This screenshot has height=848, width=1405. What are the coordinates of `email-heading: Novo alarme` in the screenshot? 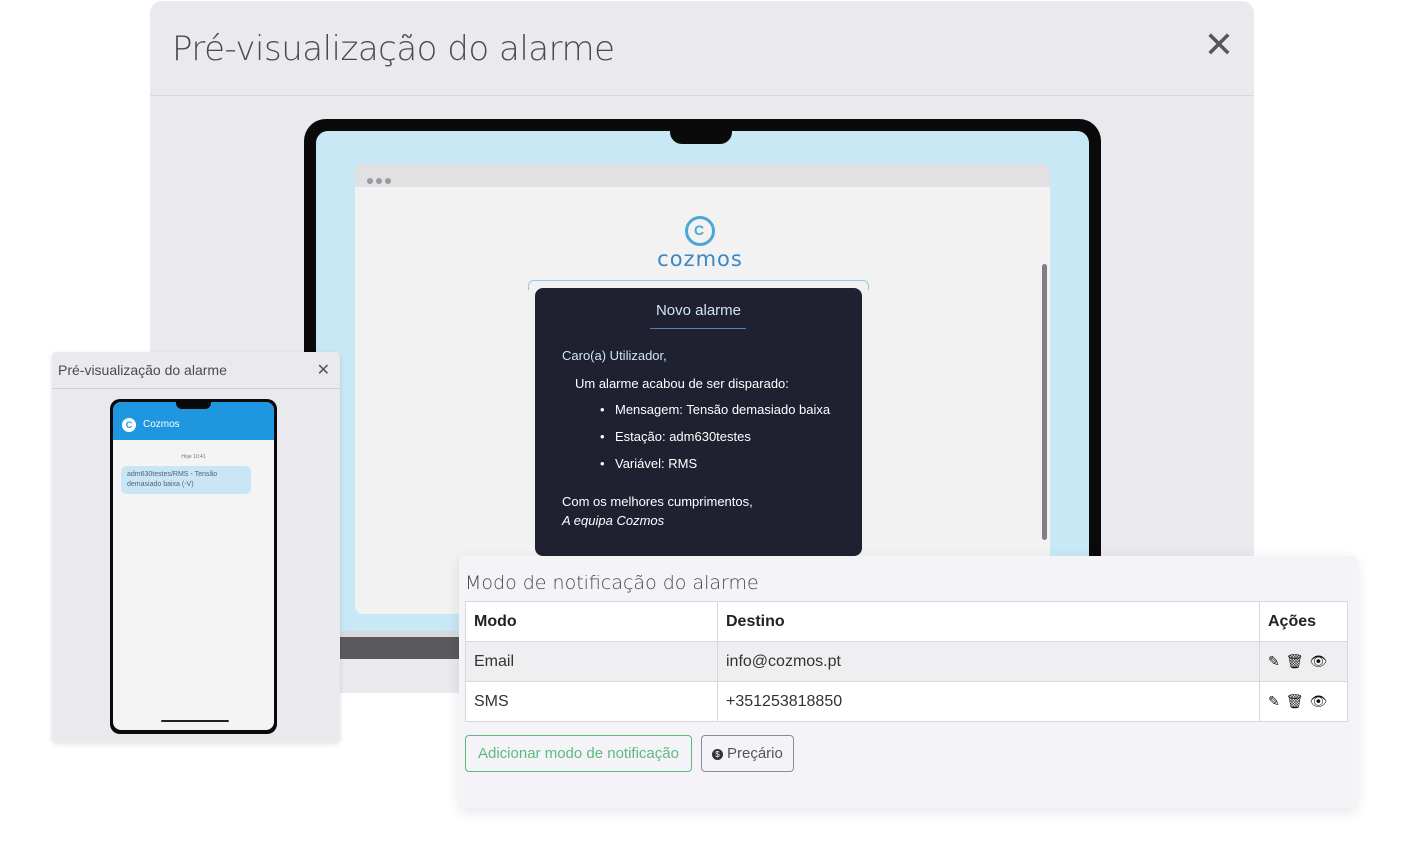 It's located at (698, 310).